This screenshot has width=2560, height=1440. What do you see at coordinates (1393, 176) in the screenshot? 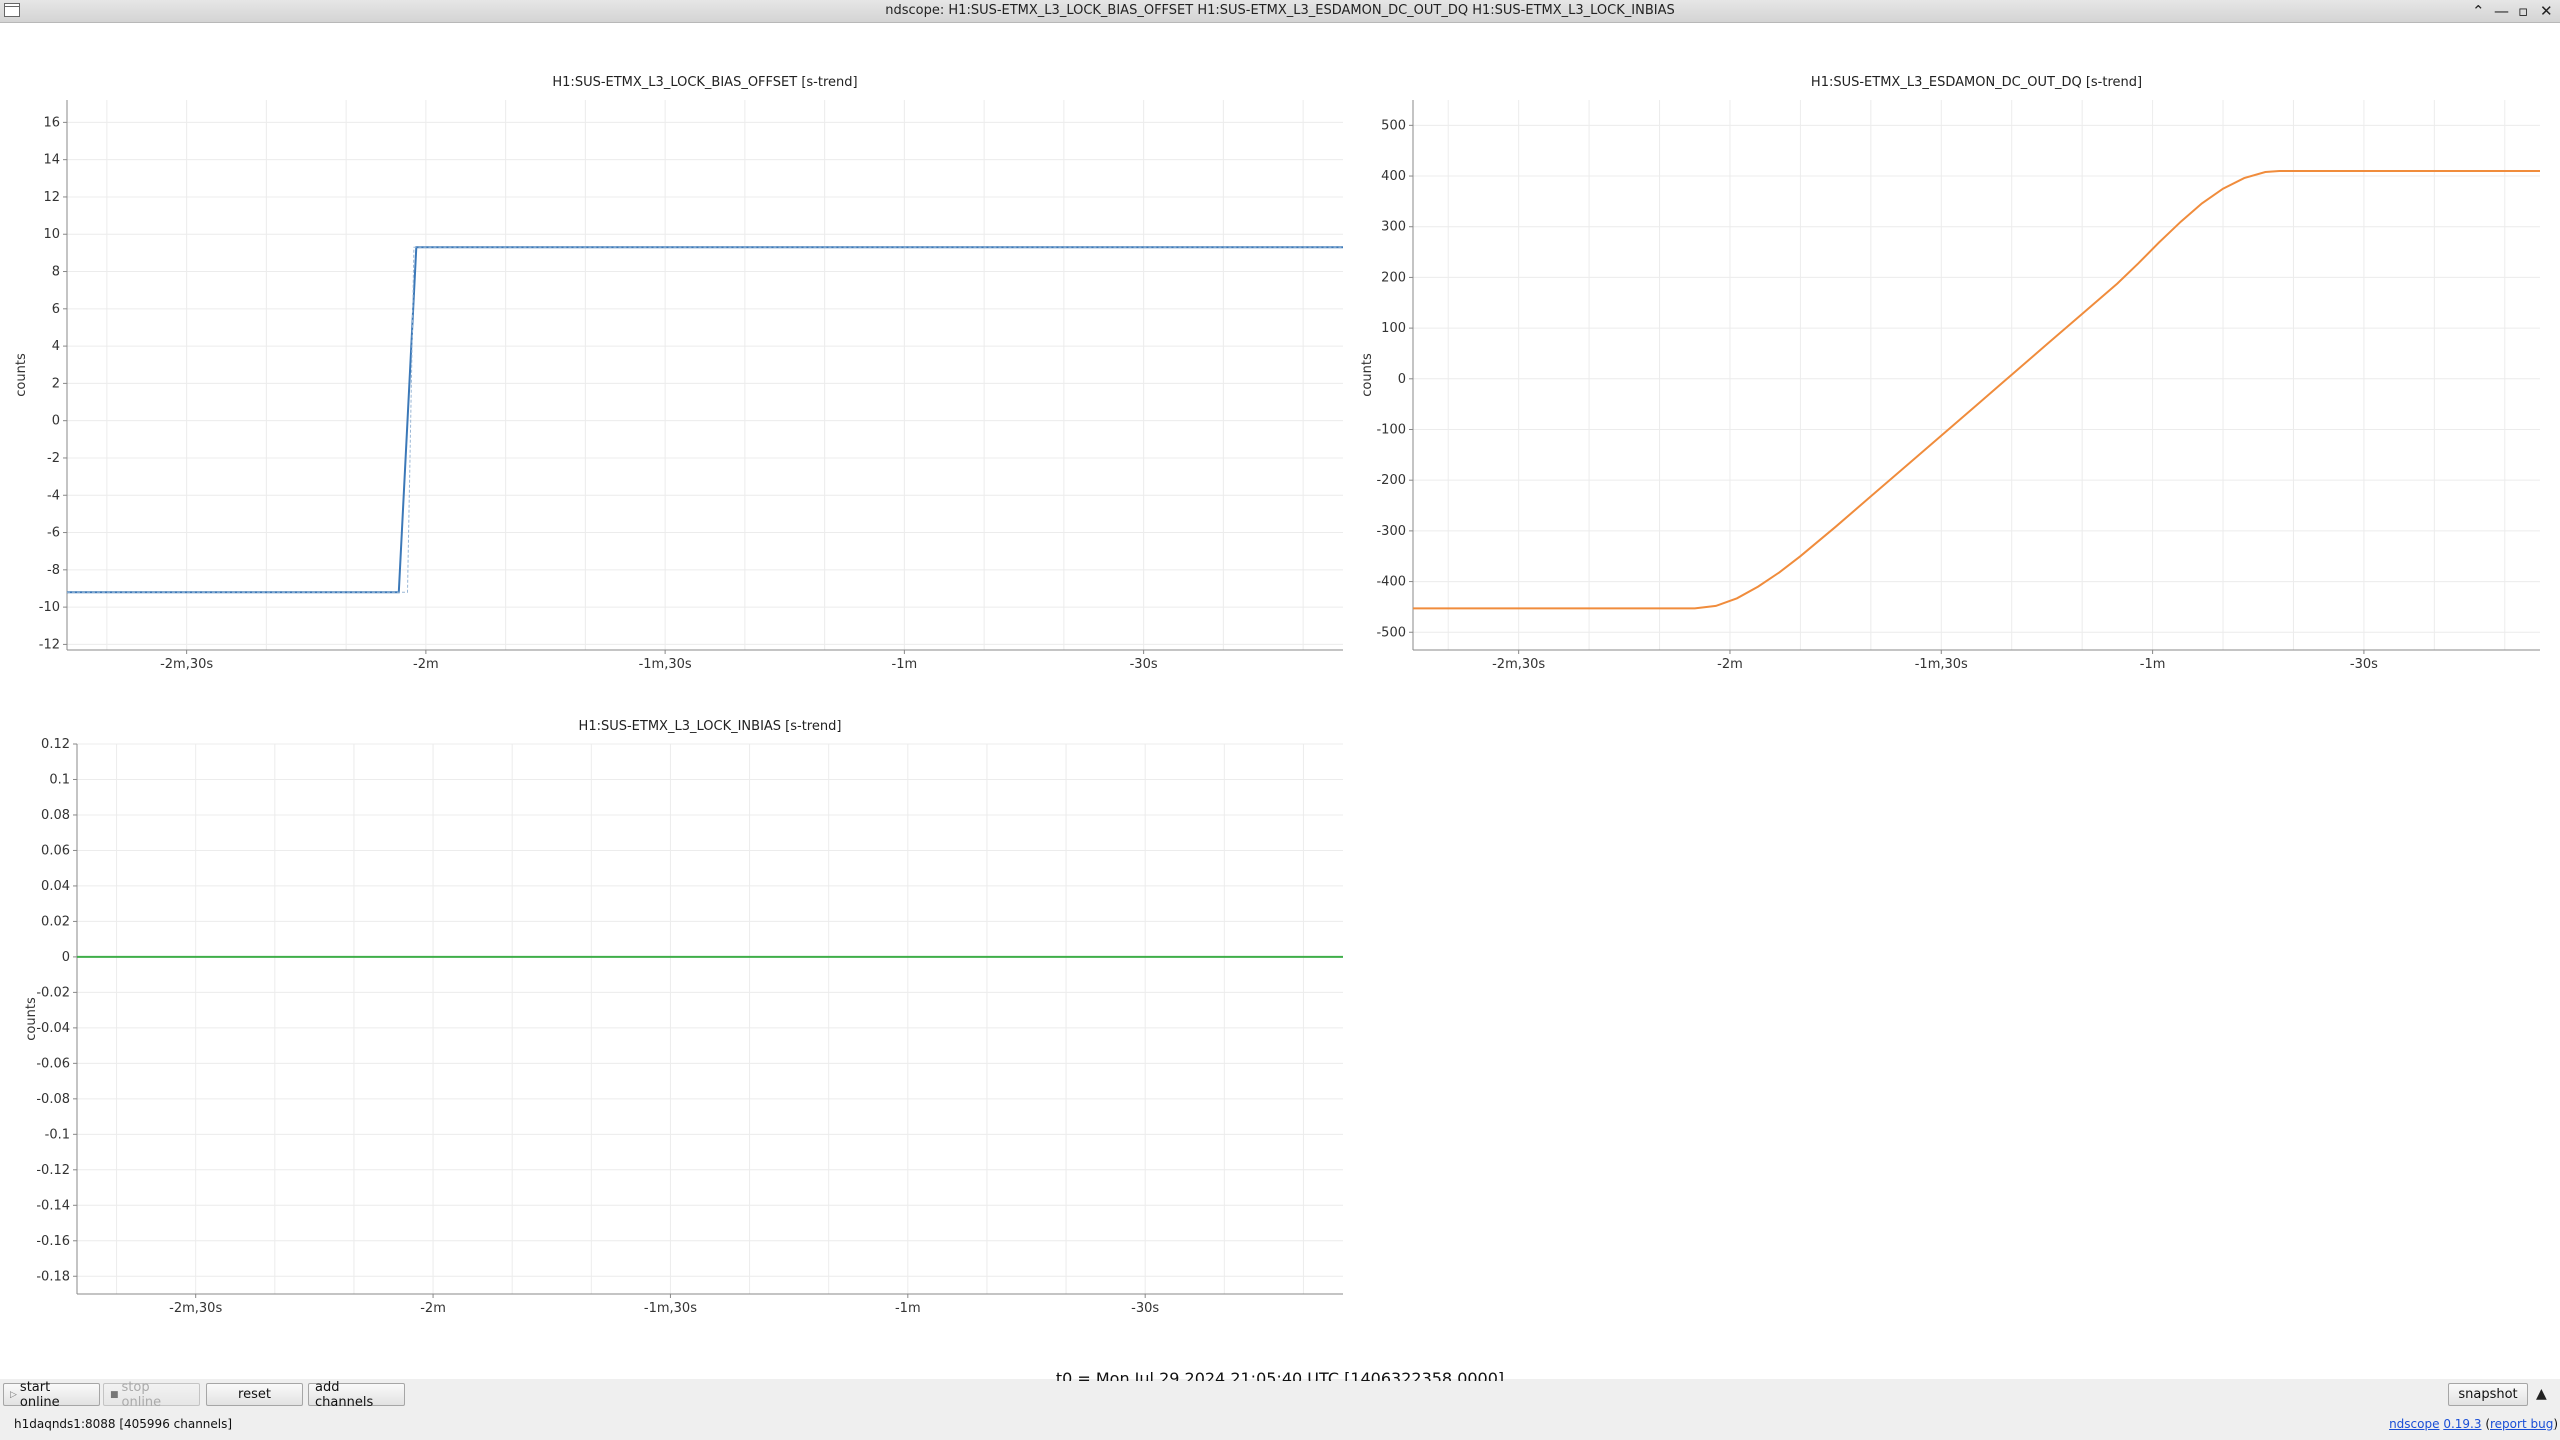
I see `y-tick-label: 400` at bounding box center [1393, 176].